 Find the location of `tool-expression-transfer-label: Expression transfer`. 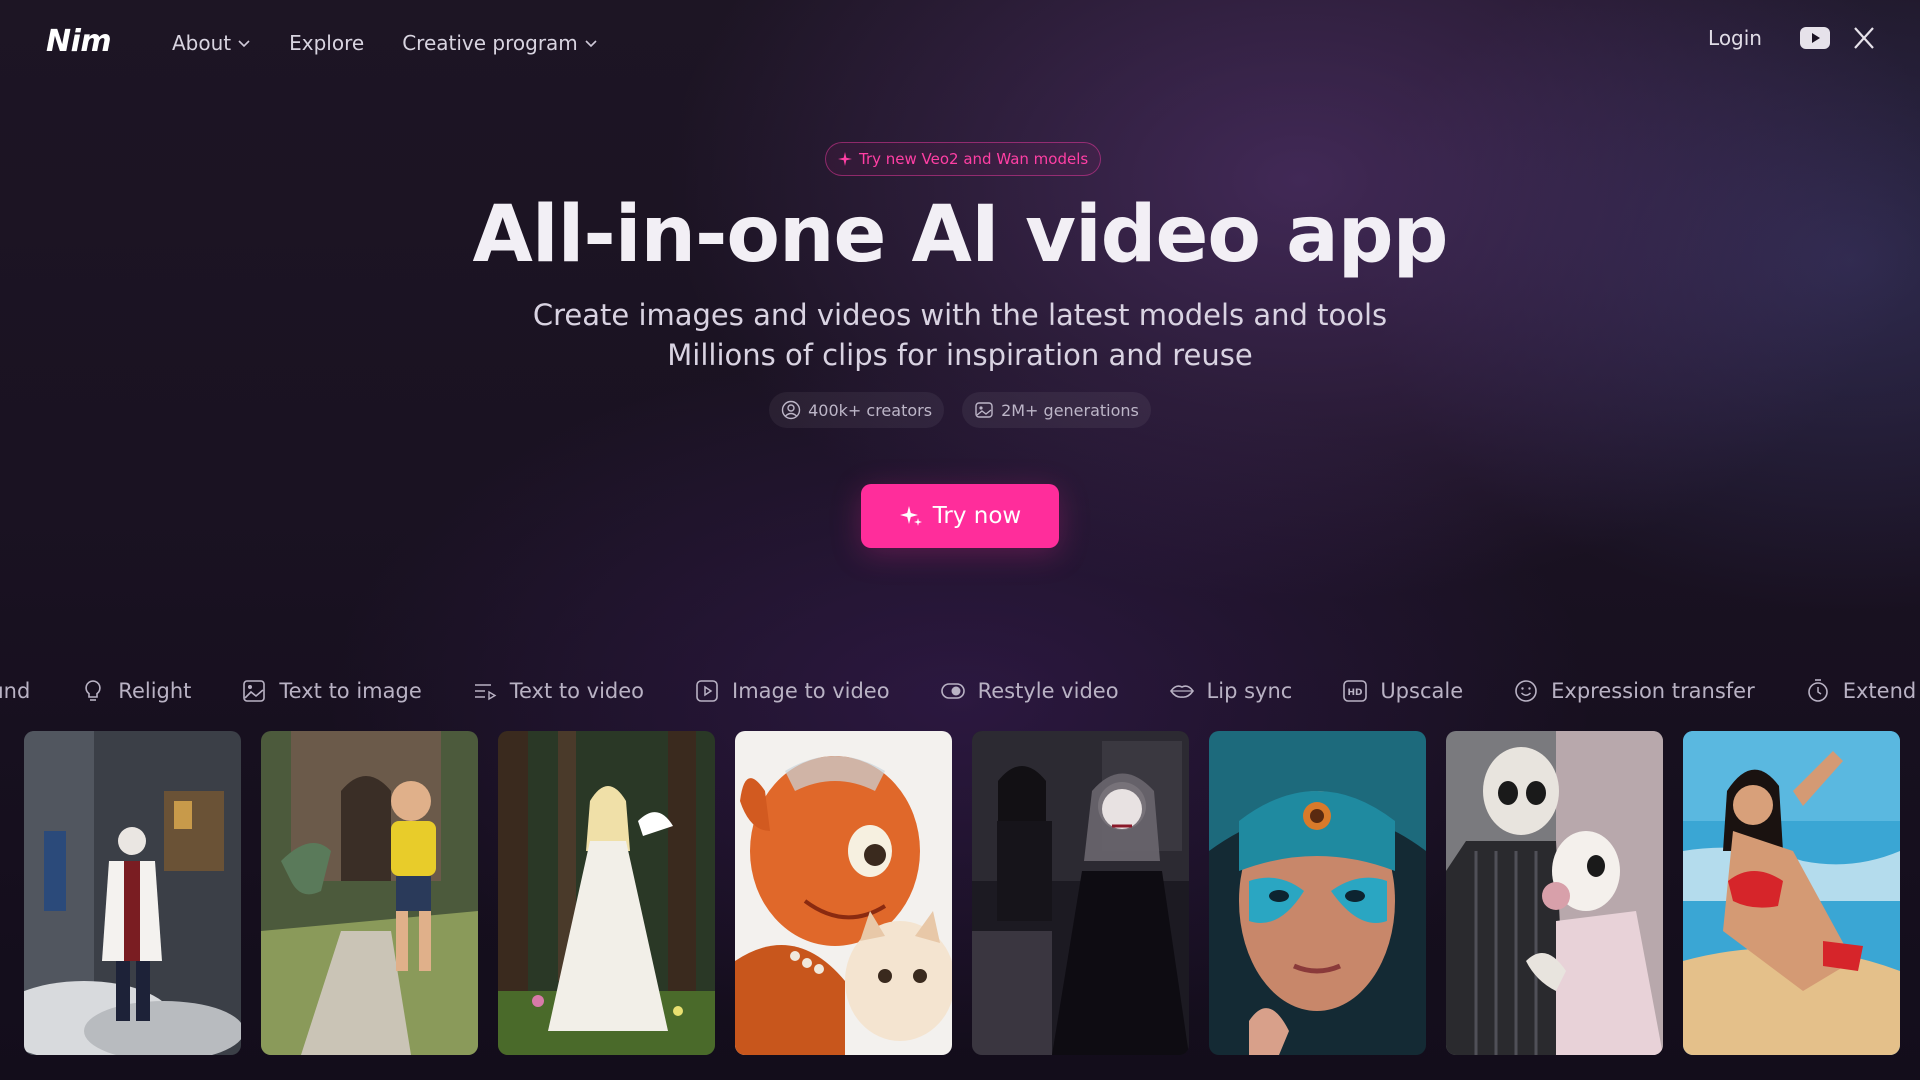

tool-expression-transfer-label: Expression transfer is located at coordinates (1653, 691).